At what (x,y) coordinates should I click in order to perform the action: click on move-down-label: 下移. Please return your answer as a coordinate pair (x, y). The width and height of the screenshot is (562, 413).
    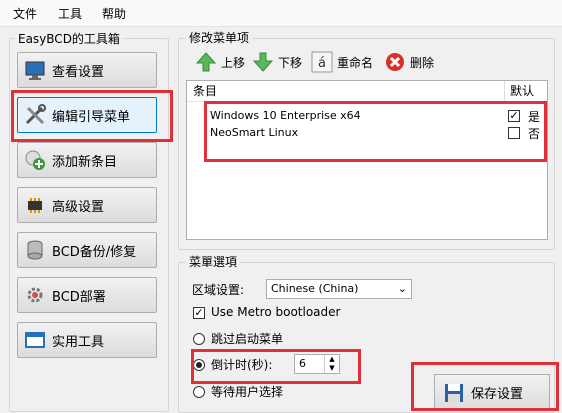
    Looking at the image, I should click on (290, 62).